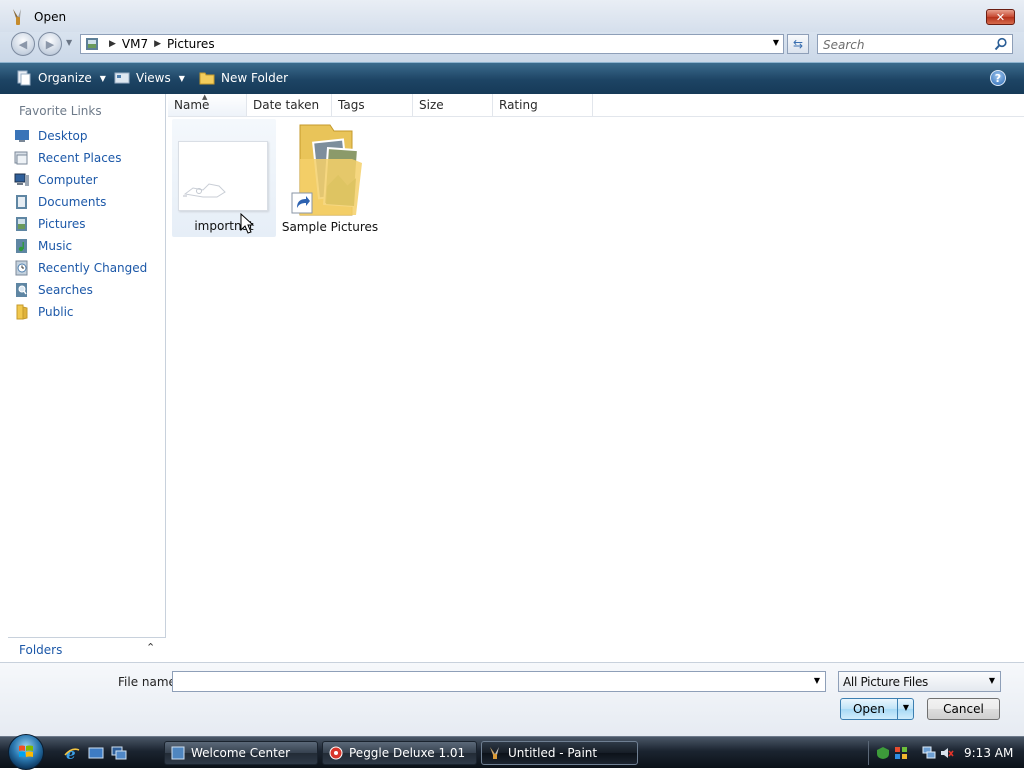 The width and height of the screenshot is (1024, 770). What do you see at coordinates (817, 680) in the screenshot?
I see `file-name-dropdown-icon: ▼` at bounding box center [817, 680].